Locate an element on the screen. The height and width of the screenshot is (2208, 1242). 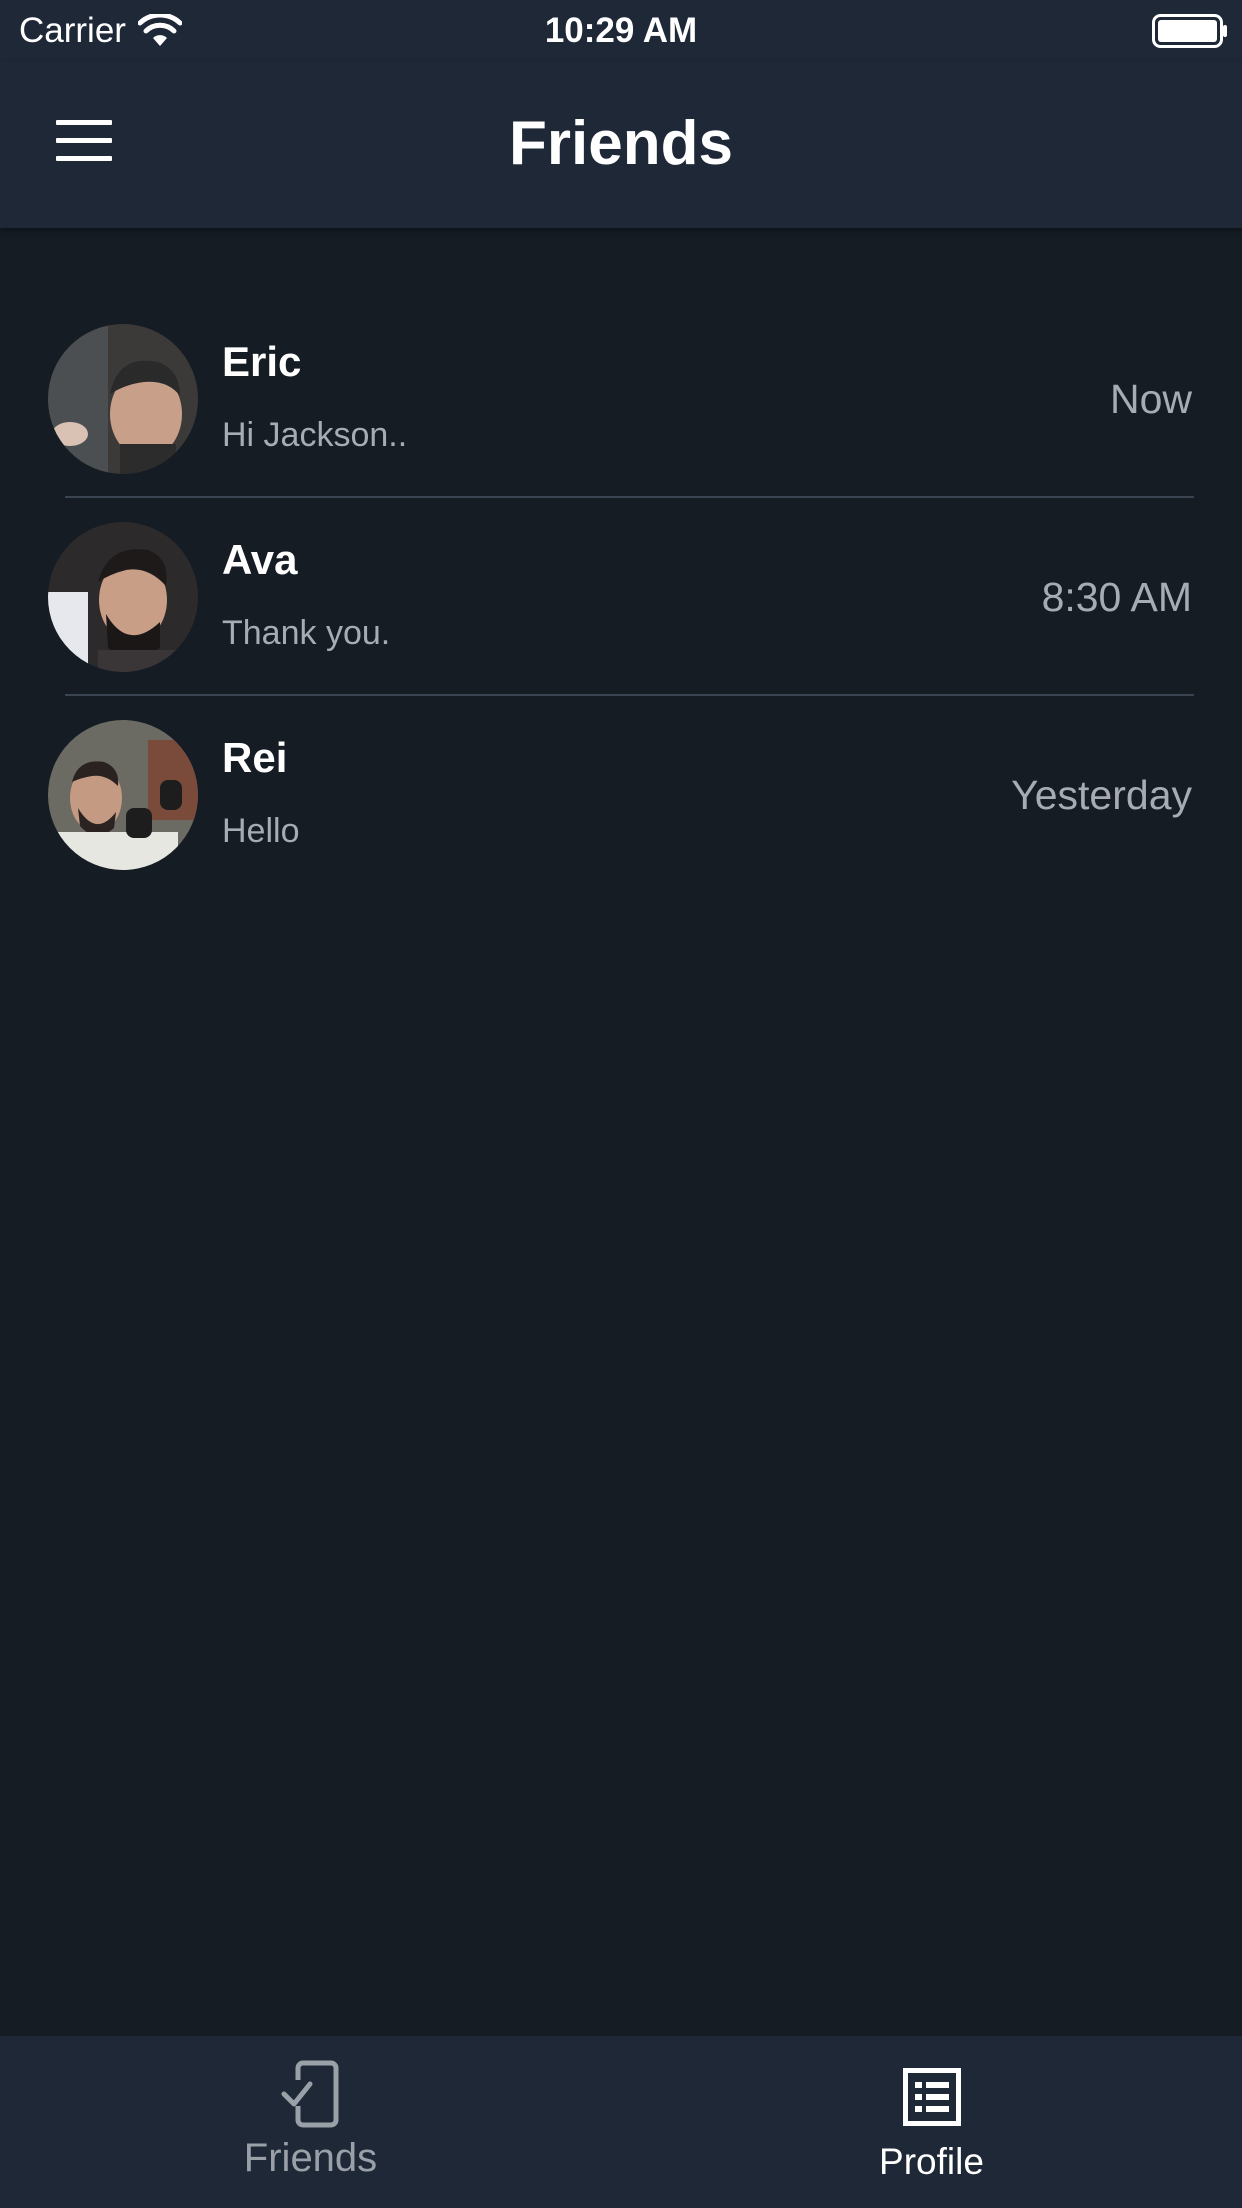
tab-profile: Profile is located at coordinates (931, 2122).